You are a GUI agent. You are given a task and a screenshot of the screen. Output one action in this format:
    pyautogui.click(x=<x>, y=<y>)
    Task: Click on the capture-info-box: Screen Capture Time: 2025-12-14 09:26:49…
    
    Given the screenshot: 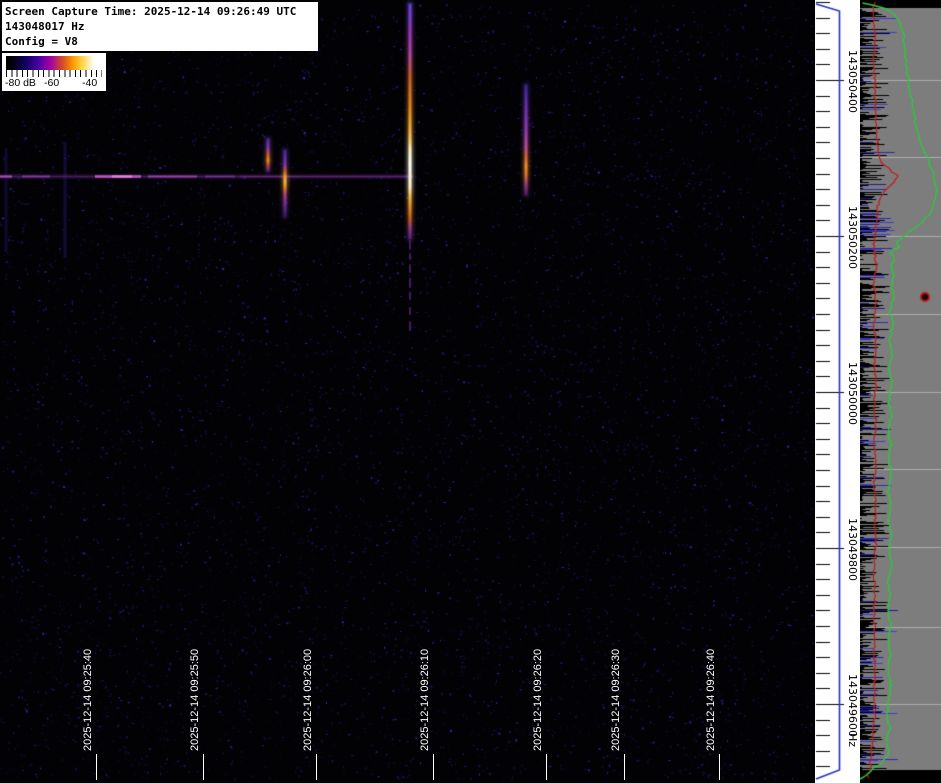 What is the action you would take?
    pyautogui.click(x=160, y=26)
    